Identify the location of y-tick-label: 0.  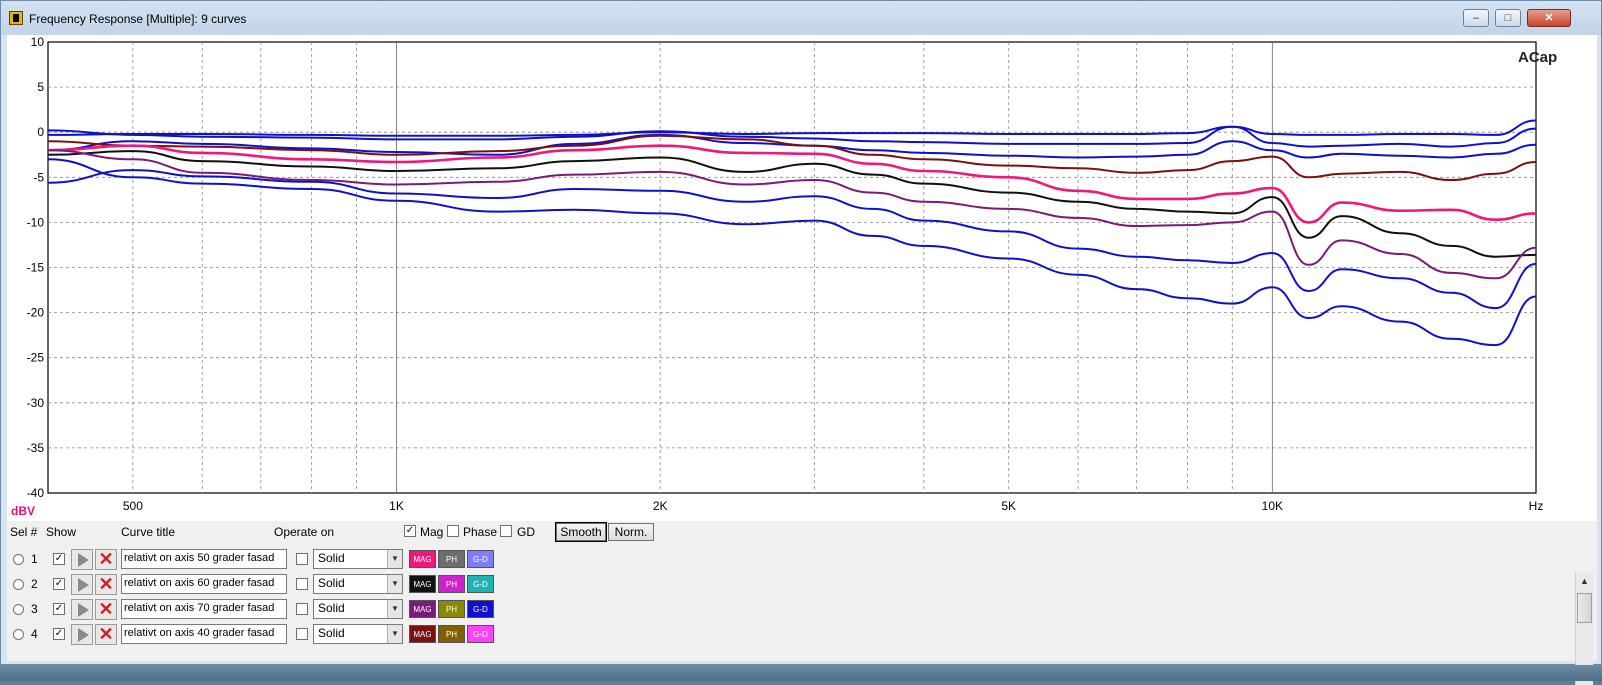
(40, 132).